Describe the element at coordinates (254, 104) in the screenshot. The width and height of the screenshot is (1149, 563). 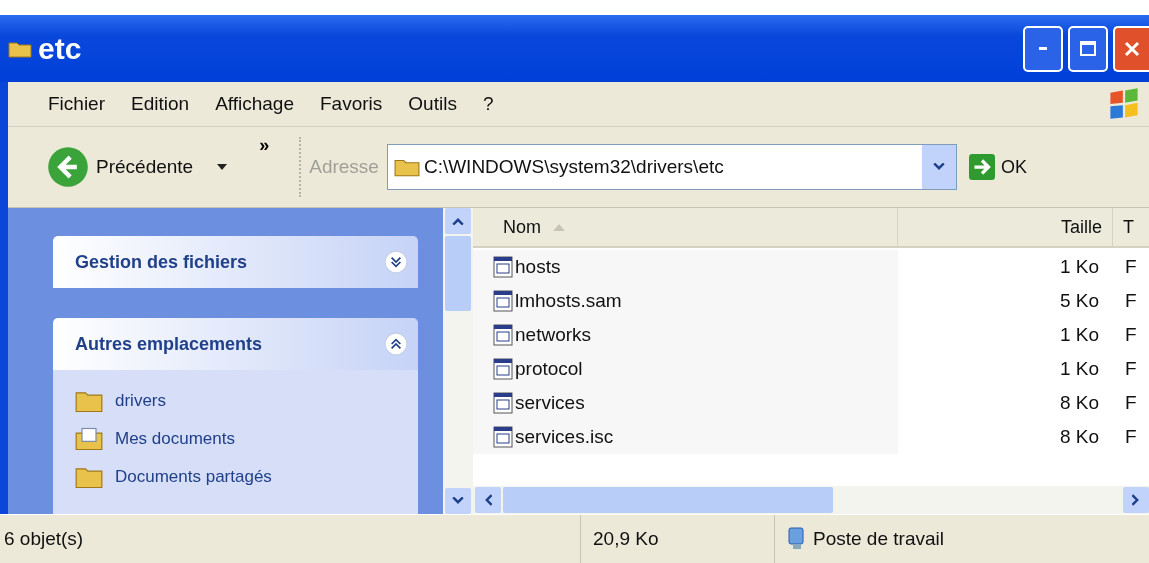
I see `menu-item: Affichage` at that location.